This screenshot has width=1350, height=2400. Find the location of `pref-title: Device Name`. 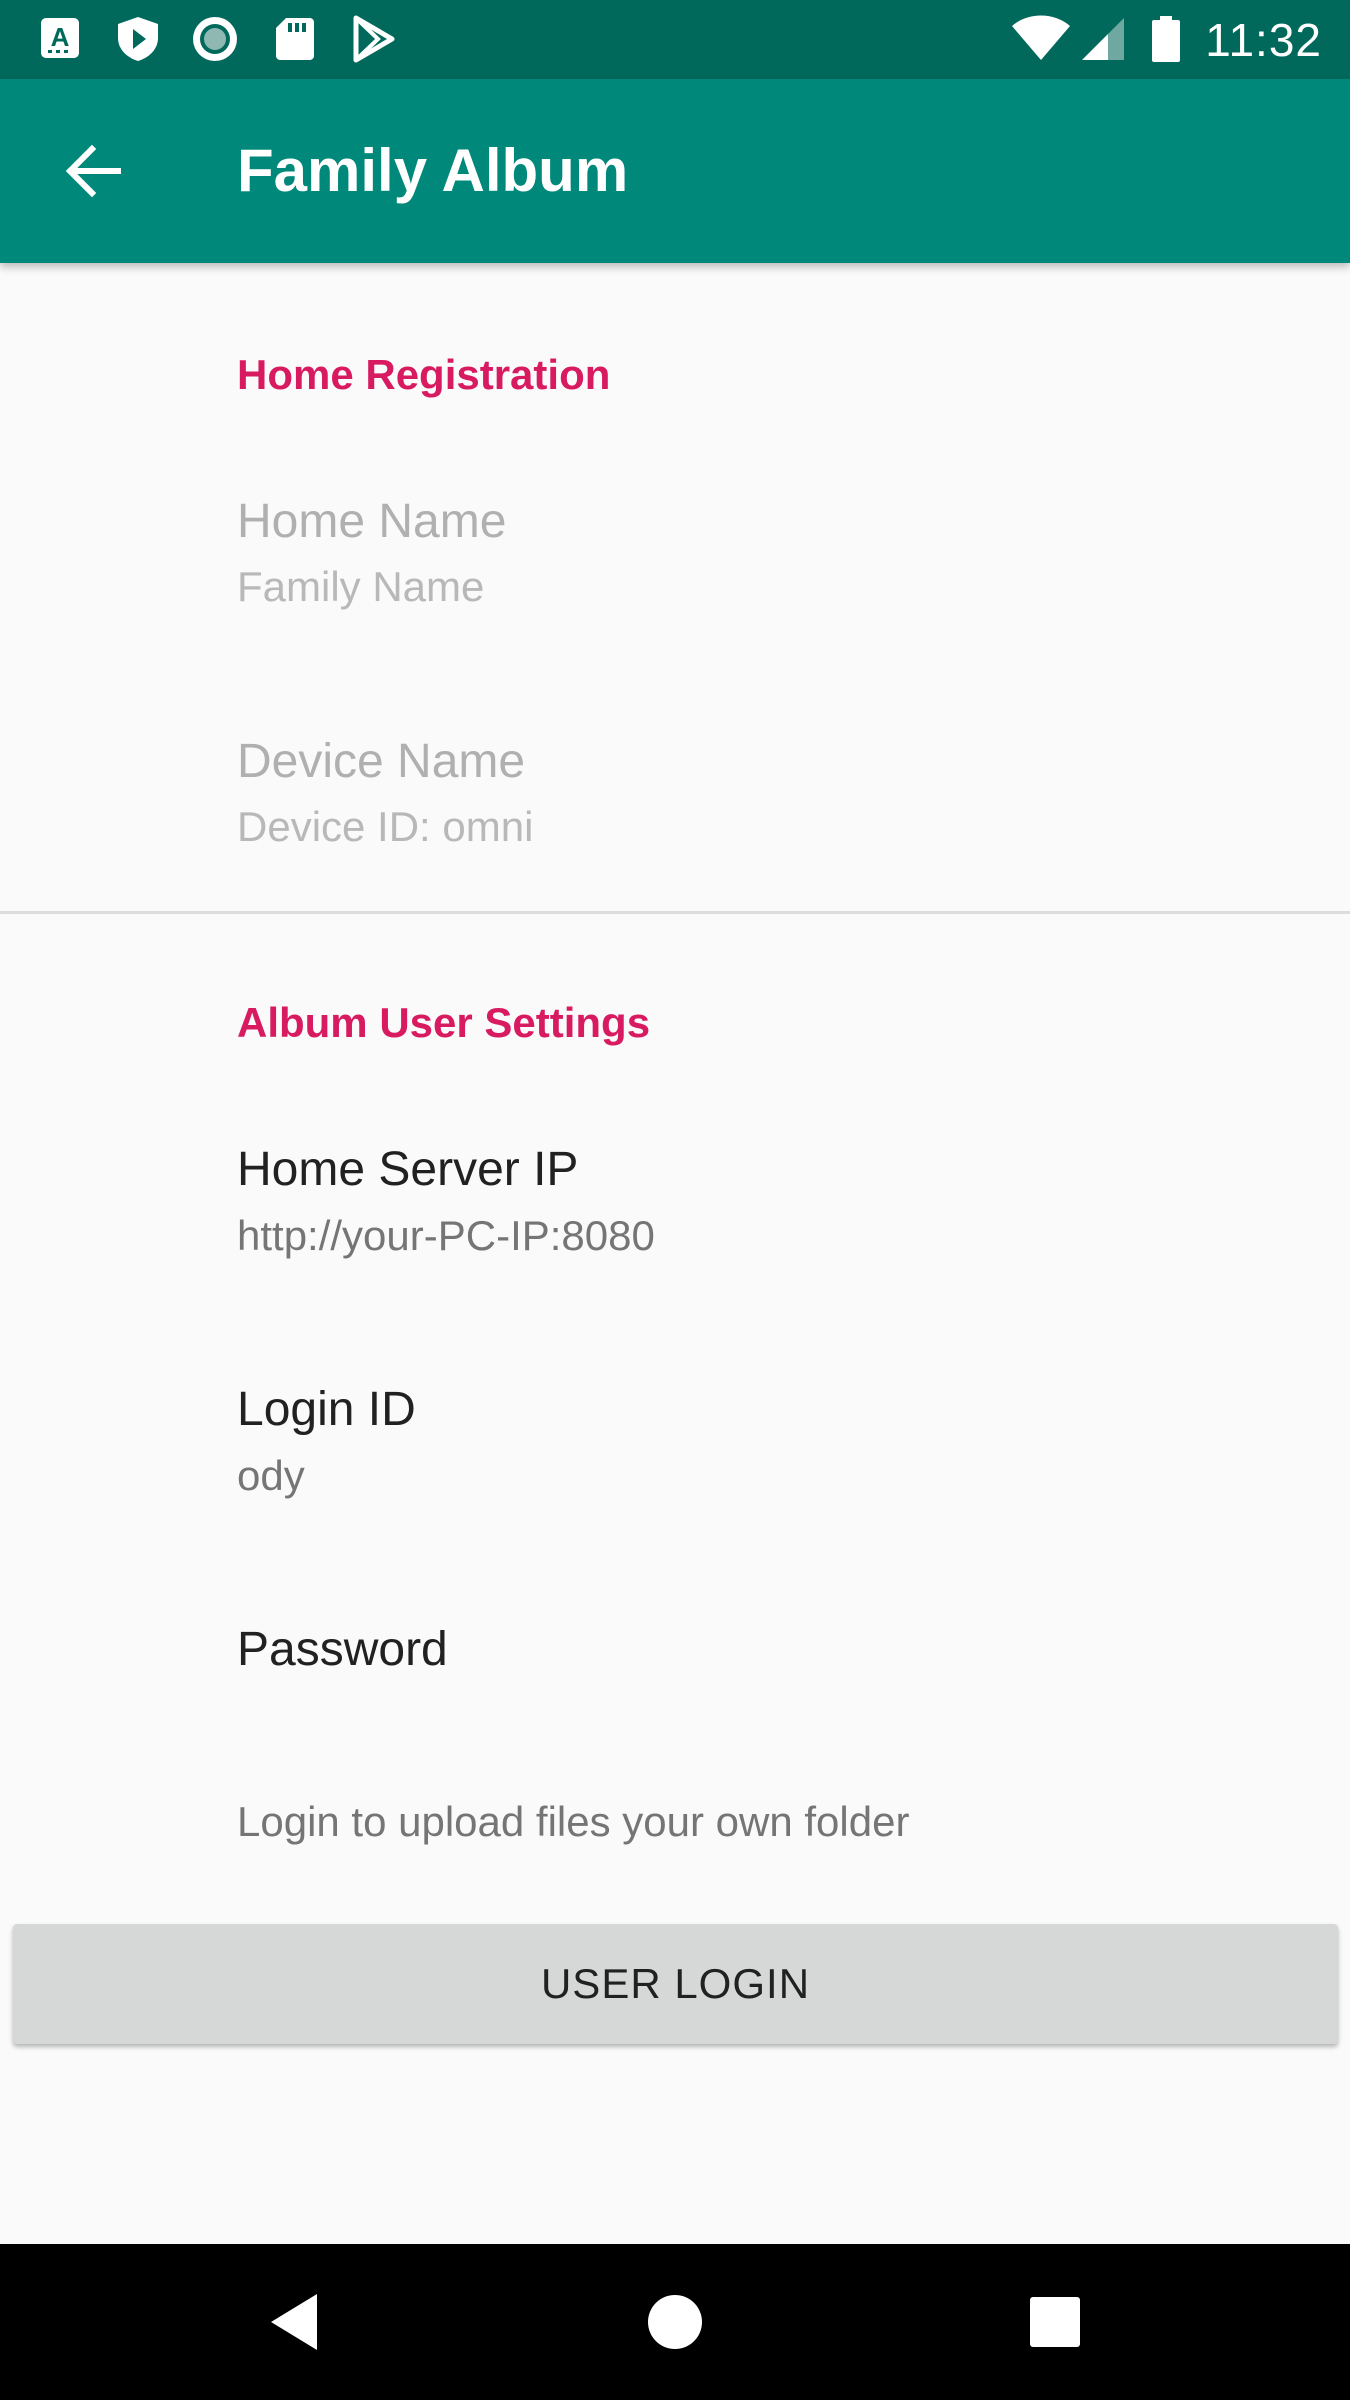

pref-title: Device Name is located at coordinates (381, 761).